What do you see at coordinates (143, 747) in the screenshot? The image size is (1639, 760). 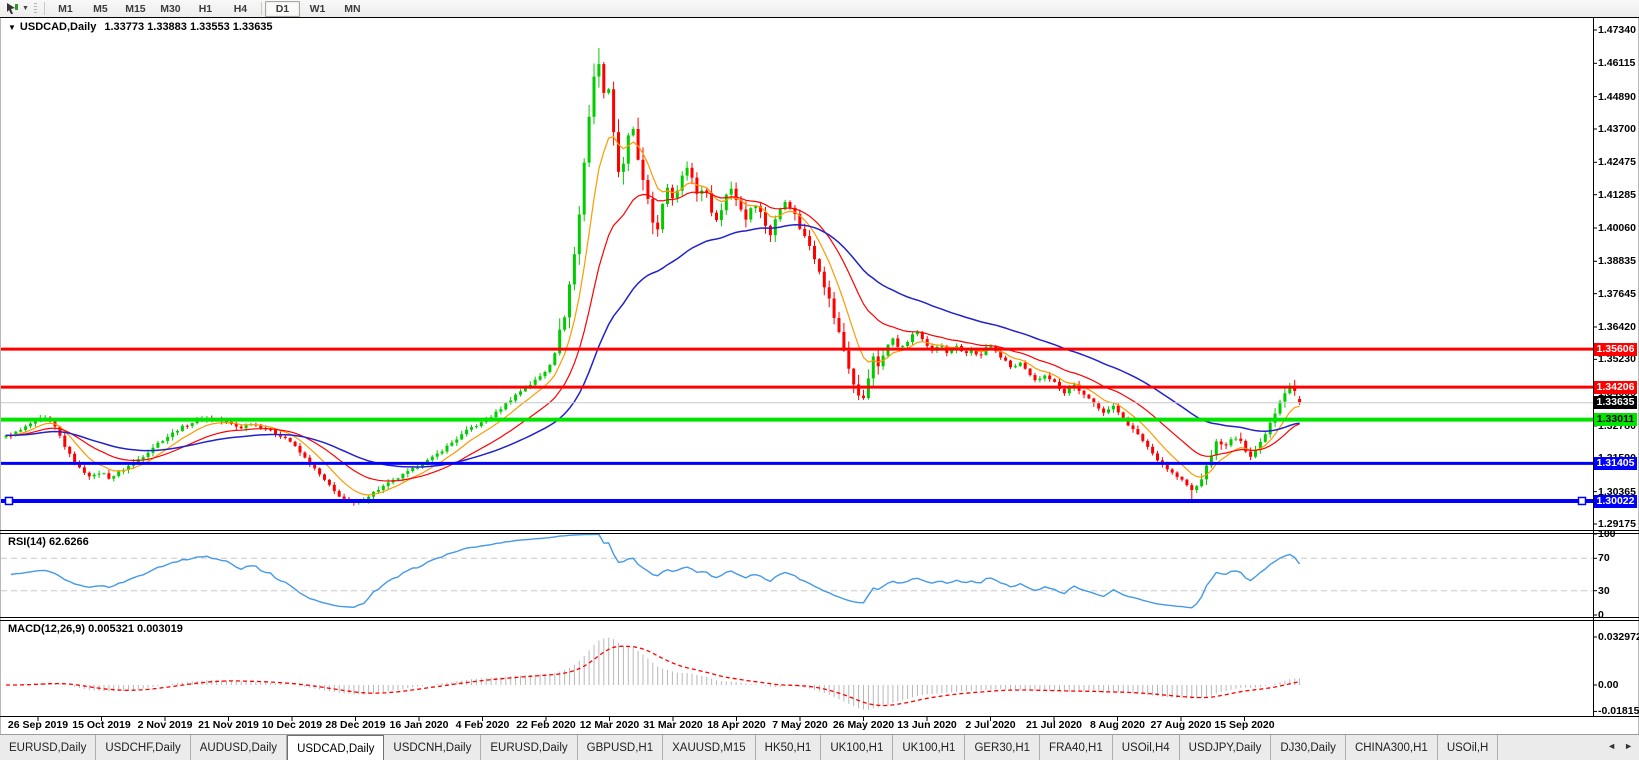 I see `chart-tab-usdchf-daily: USDCHF,Daily` at bounding box center [143, 747].